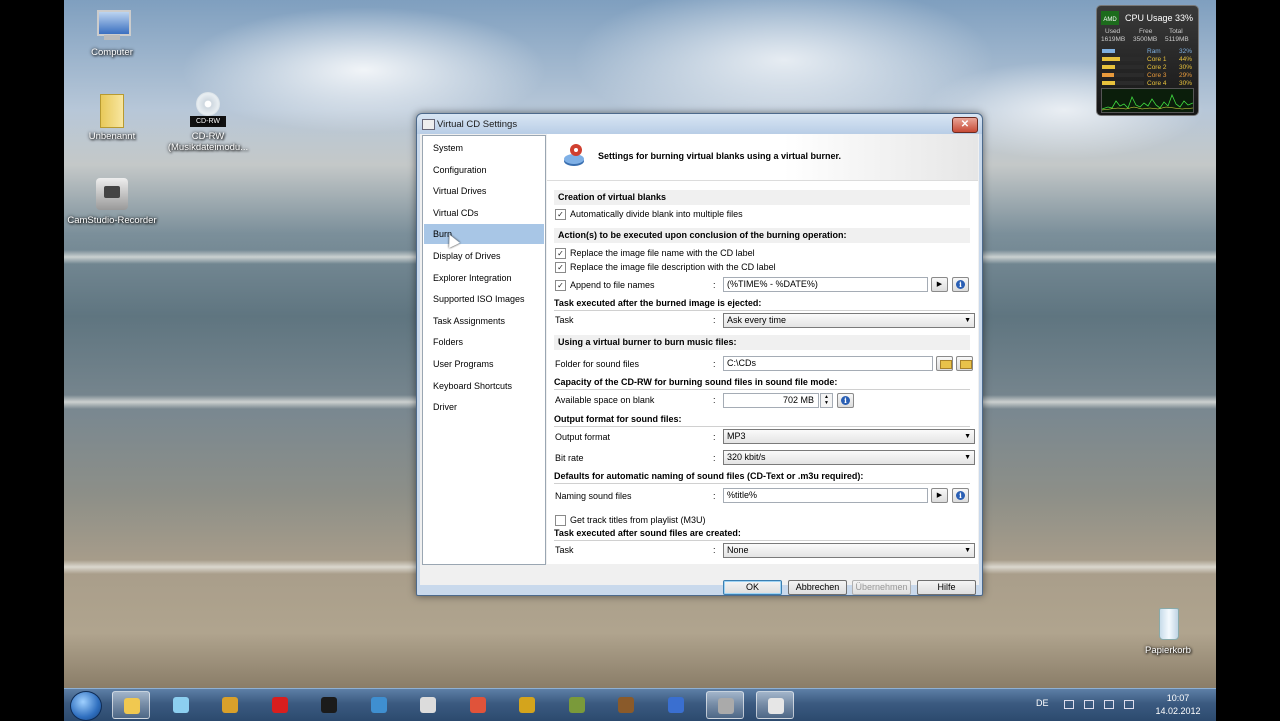  What do you see at coordinates (626, 705) in the screenshot?
I see `taskbar-app-app-warrior` at bounding box center [626, 705].